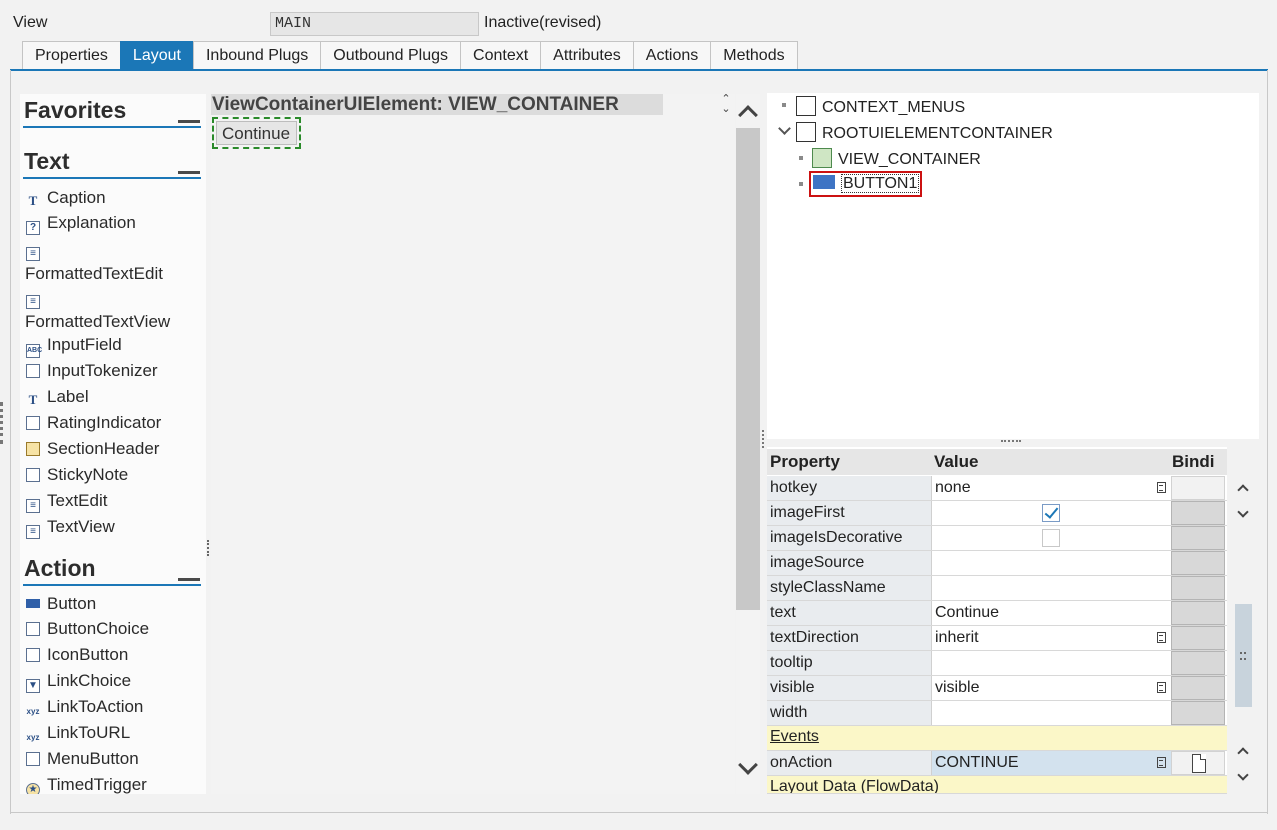  What do you see at coordinates (70, 528) in the screenshot?
I see `palette-item-textview: ≡ TextView` at bounding box center [70, 528].